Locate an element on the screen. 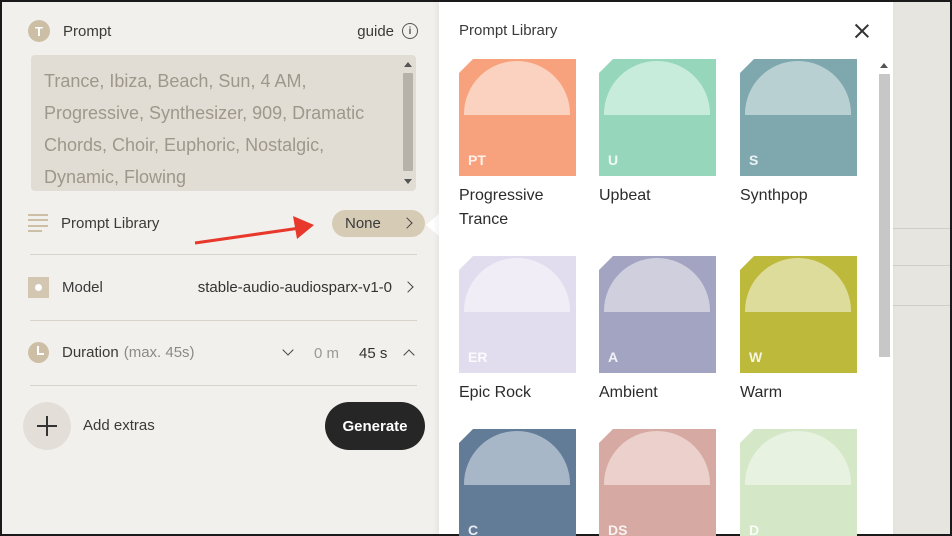 The image size is (952, 536). duration-hint: (max. 45s) is located at coordinates (159, 352).